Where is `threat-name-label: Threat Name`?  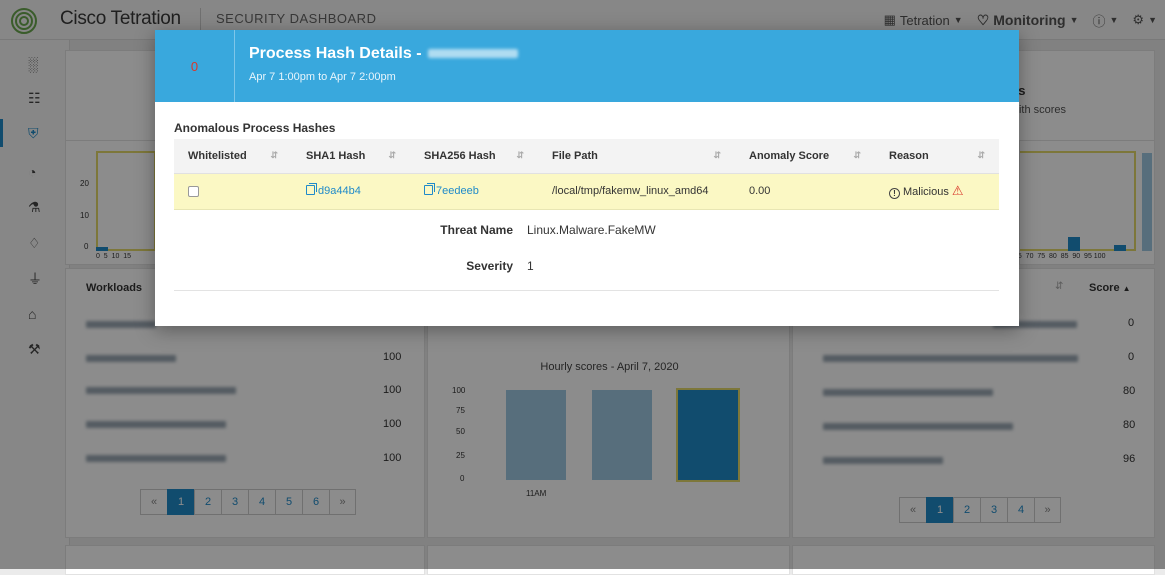
threat-name-label: Threat Name is located at coordinates (476, 230).